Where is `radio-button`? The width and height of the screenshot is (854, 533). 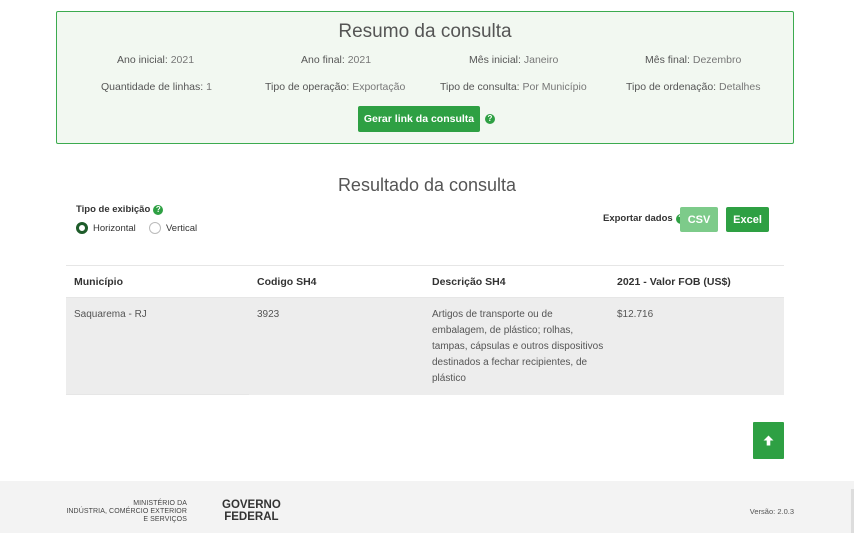 radio-button is located at coordinates (155, 228).